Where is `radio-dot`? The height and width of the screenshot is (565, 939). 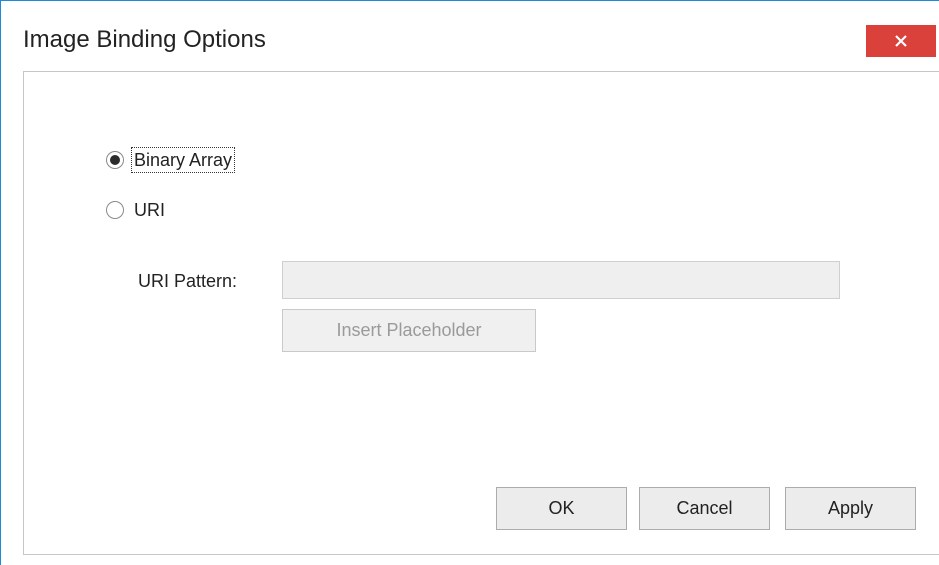 radio-dot is located at coordinates (115, 160).